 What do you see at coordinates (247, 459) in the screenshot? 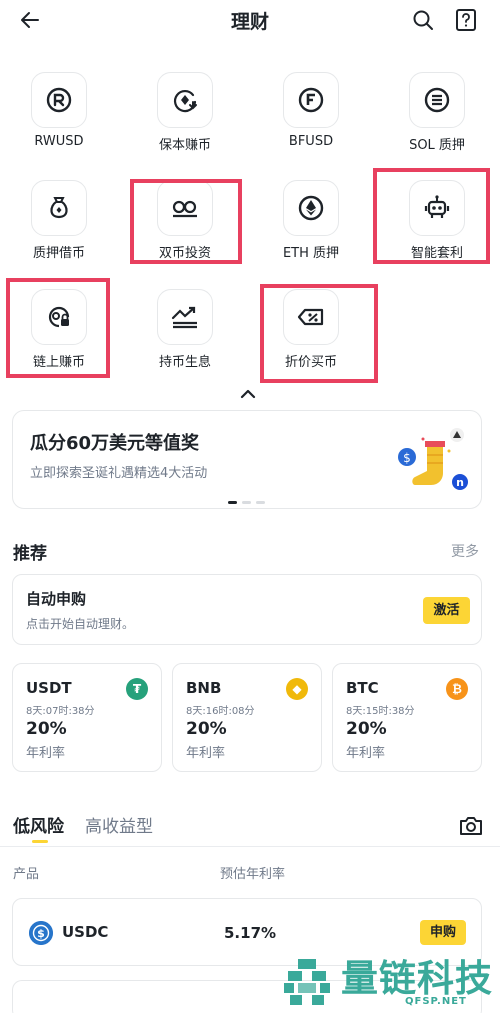
I see `promo-banner: 瓜分60万美元等值奖 立即探索圣诞礼遇精选4大活动 $ n` at bounding box center [247, 459].